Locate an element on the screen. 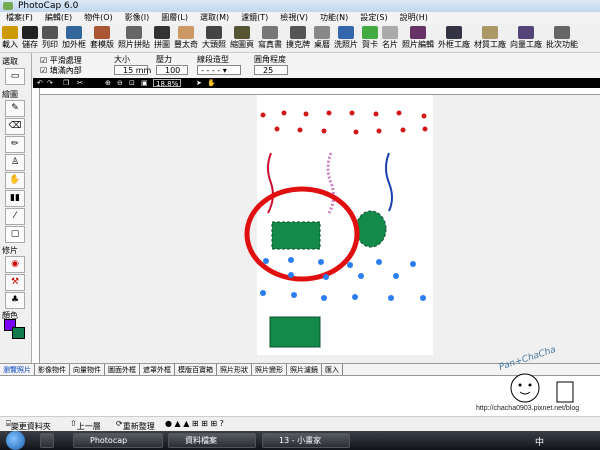 This screenshot has width=600, height=450. menu-item: 設定(S) is located at coordinates (373, 18).